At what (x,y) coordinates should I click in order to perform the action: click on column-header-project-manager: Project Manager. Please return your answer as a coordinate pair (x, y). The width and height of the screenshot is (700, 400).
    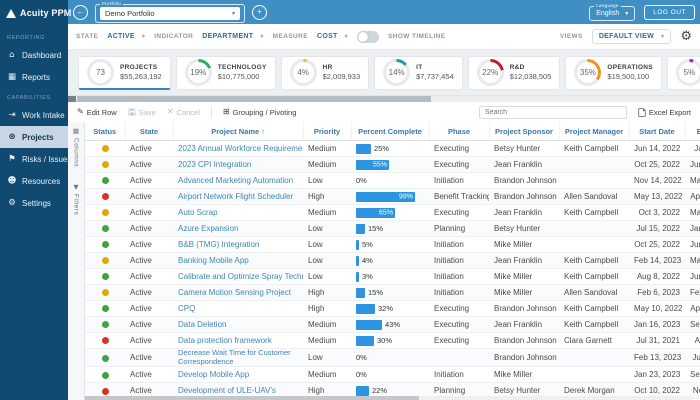
    Looking at the image, I should click on (594, 131).